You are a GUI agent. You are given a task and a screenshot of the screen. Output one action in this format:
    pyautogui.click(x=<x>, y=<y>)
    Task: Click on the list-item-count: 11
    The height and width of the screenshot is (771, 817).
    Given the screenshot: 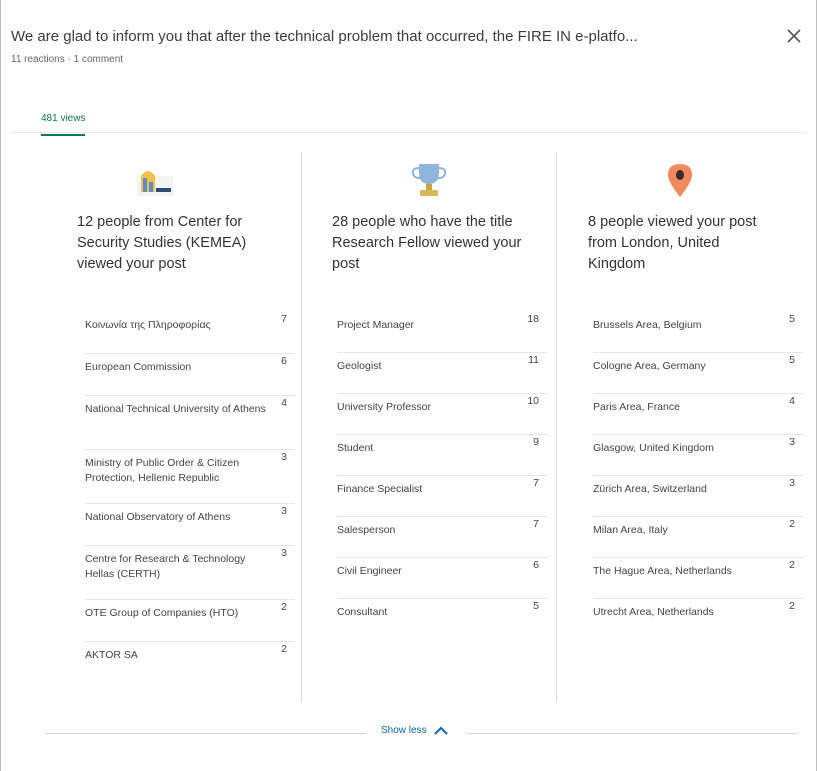 What is the action you would take?
    pyautogui.click(x=533, y=360)
    